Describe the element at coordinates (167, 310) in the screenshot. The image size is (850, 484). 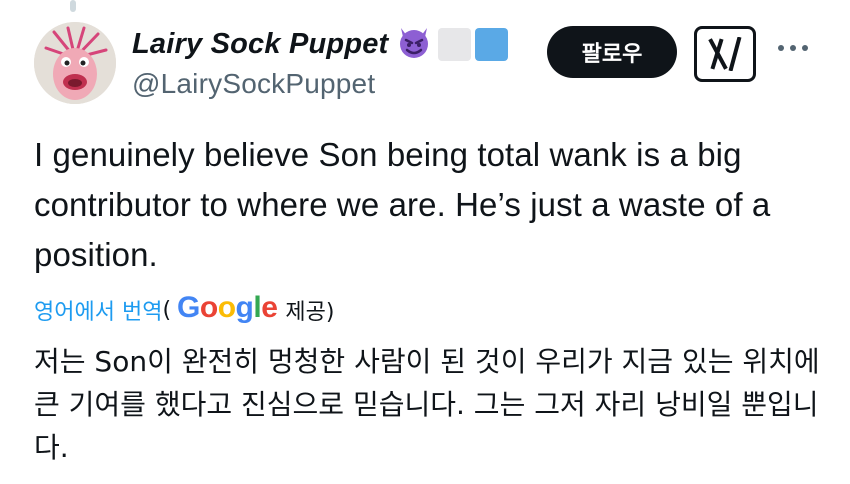
I see `open-paren: (` at that location.